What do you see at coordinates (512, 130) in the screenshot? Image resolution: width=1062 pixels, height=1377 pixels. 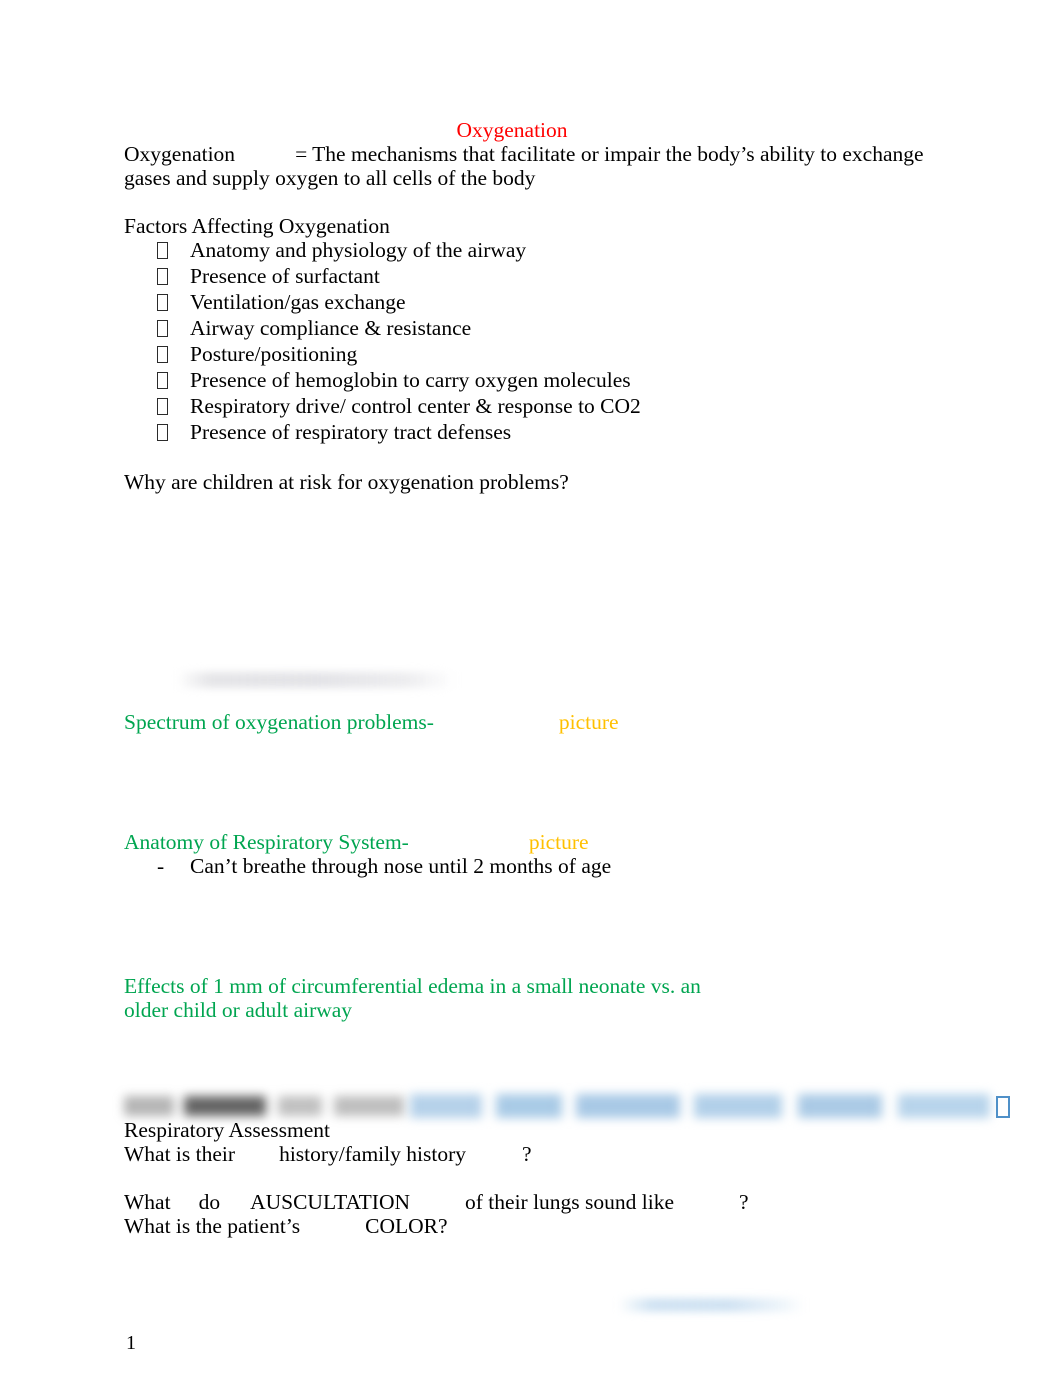 I see `document-title: Oxygenation` at bounding box center [512, 130].